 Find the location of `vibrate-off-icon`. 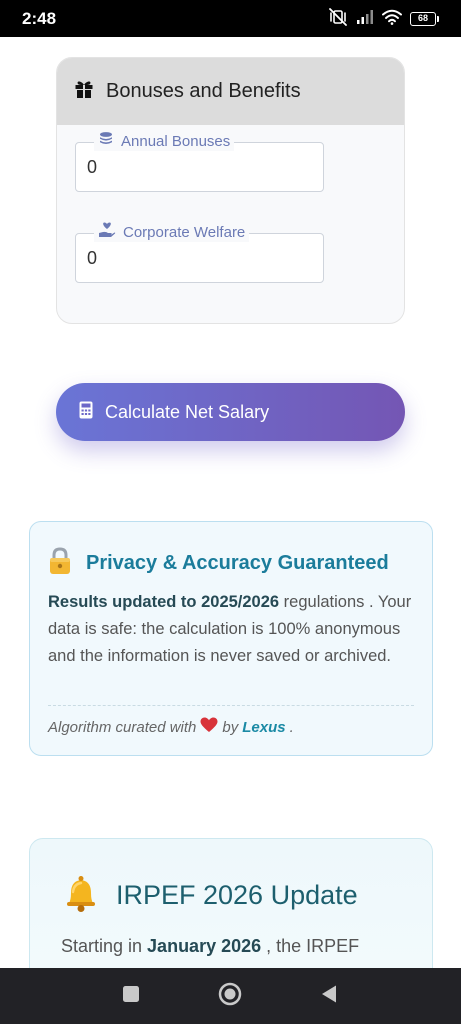

vibrate-off-icon is located at coordinates (338, 19).